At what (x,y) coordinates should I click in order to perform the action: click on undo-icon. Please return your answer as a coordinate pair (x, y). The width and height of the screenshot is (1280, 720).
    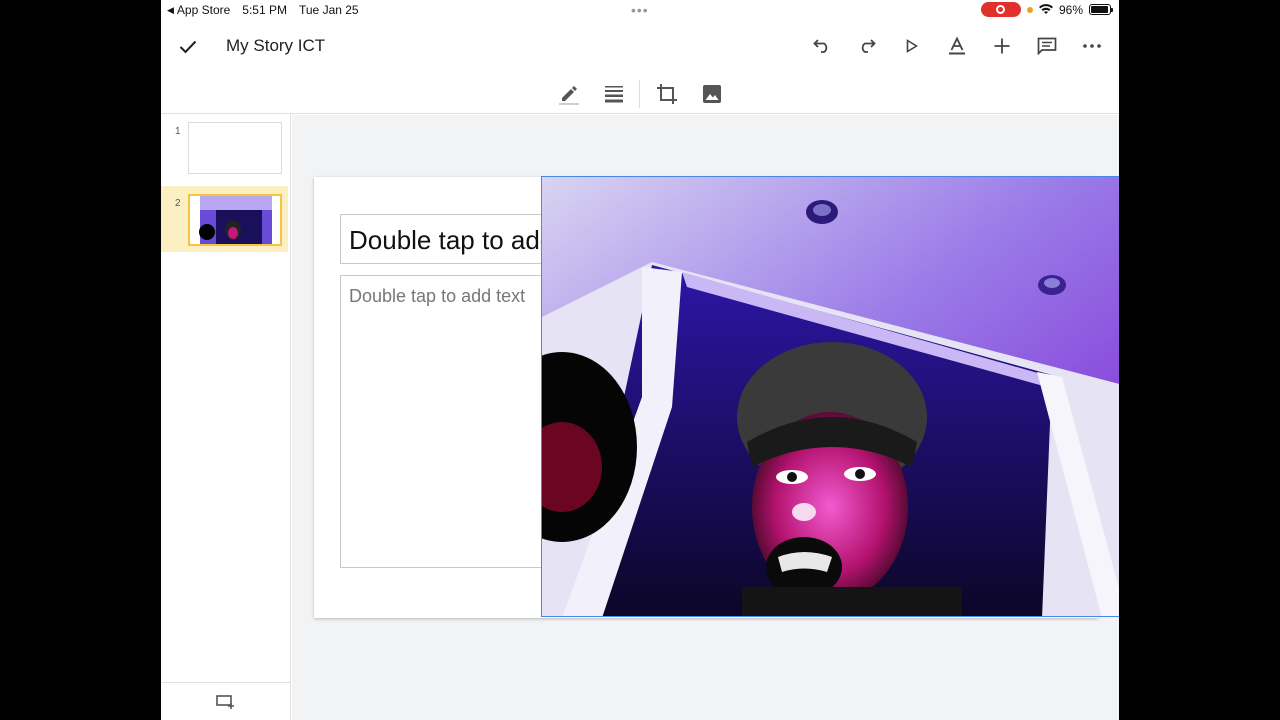
    Looking at the image, I should click on (822, 46).